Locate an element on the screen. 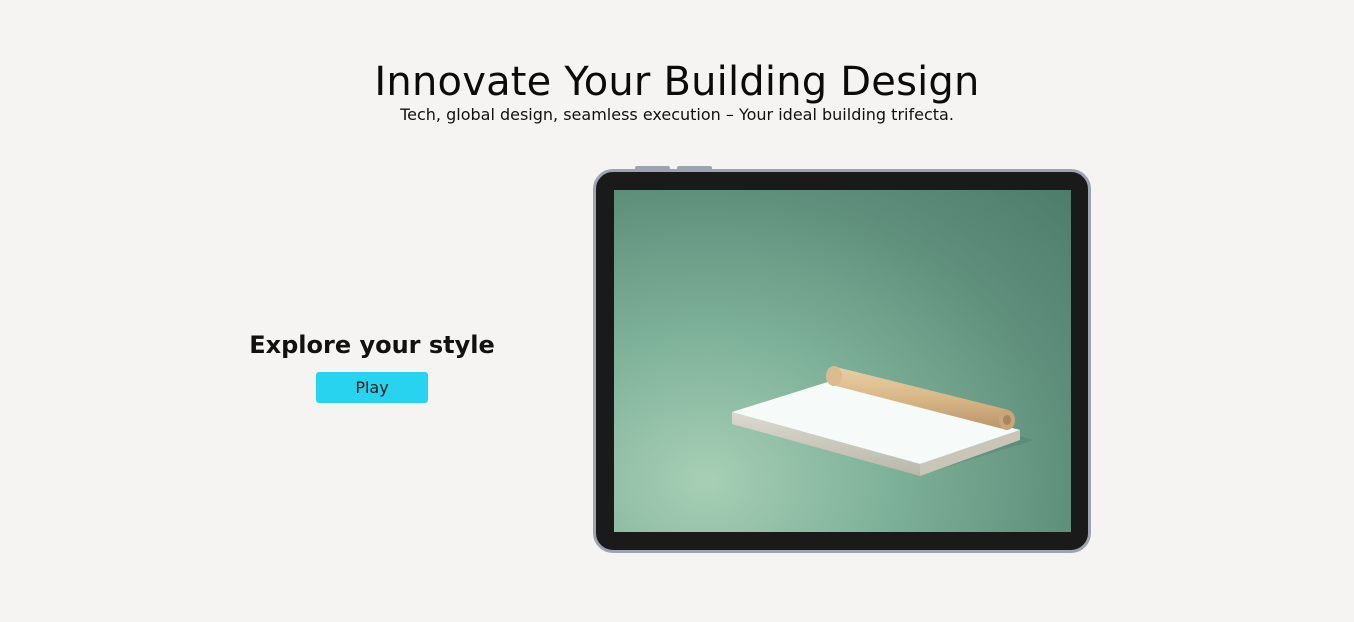  explore-heading-strong: Explore is located at coordinates (300, 345).